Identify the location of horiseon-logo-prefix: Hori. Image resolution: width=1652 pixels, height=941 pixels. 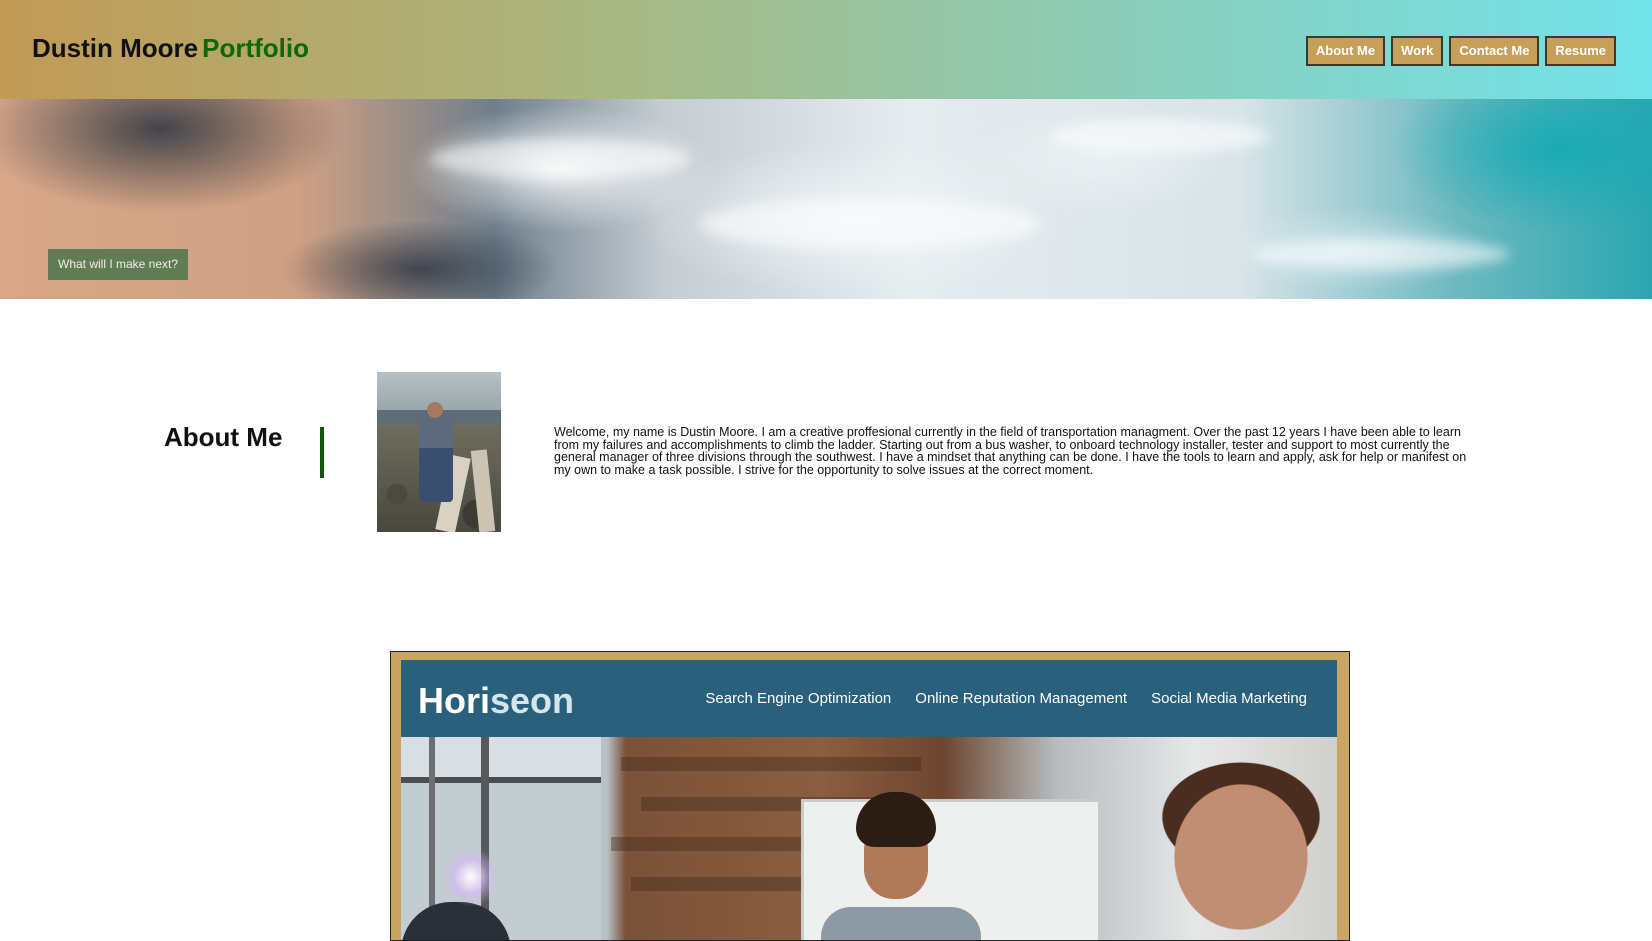
(454, 700).